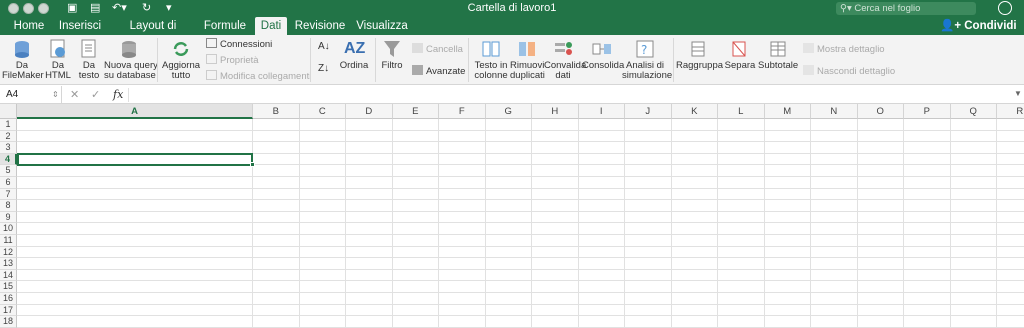 The height and width of the screenshot is (328, 1024). What do you see at coordinates (834, 111) in the screenshot?
I see `column-header-n: N` at bounding box center [834, 111].